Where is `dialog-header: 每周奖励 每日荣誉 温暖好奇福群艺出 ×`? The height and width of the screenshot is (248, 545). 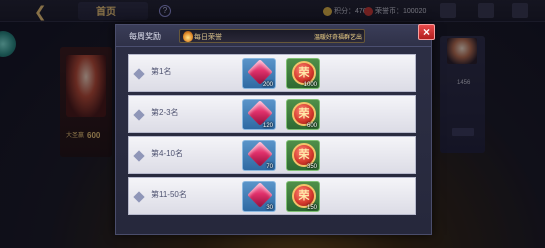 dialog-header: 每周奖励 每日荣誉 温暖好奇福群艺出 × is located at coordinates (275, 35).